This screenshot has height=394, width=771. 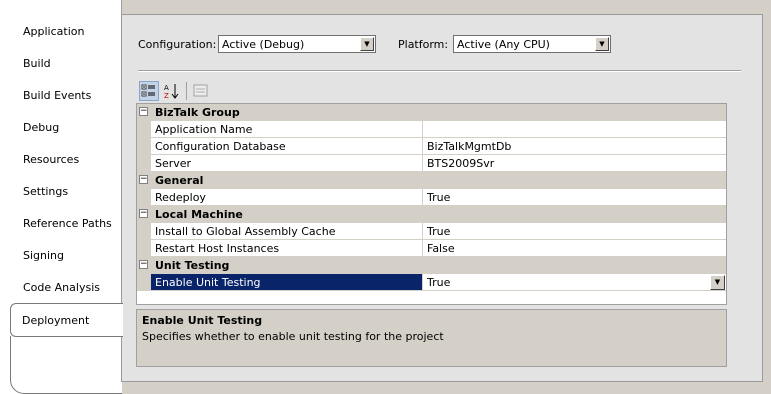 I want to click on property-row: Application Name, so click(x=431, y=129).